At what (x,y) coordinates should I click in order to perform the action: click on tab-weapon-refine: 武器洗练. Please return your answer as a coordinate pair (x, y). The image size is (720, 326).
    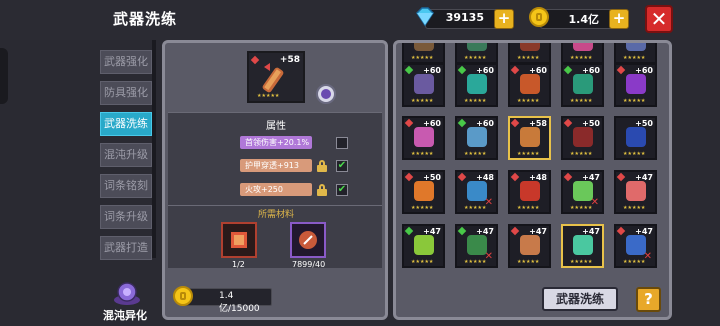
    Looking at the image, I should click on (126, 124).